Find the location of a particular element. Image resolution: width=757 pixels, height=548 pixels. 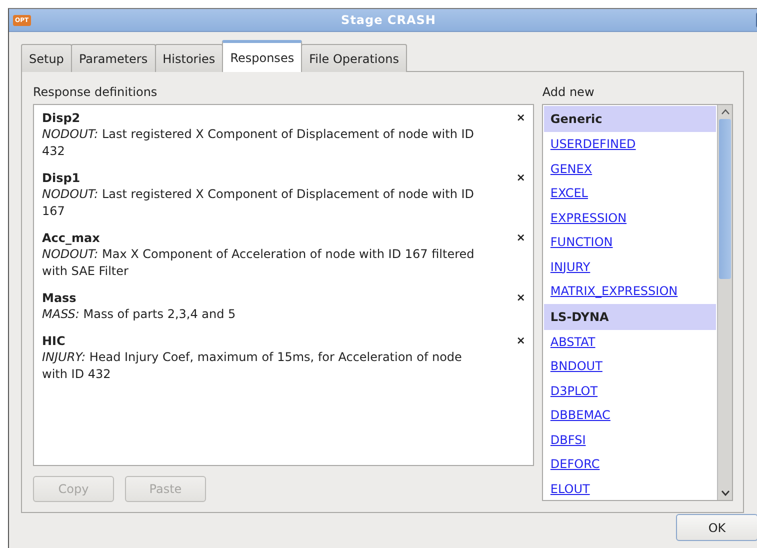

category-header: LS-DYNA is located at coordinates (630, 317).